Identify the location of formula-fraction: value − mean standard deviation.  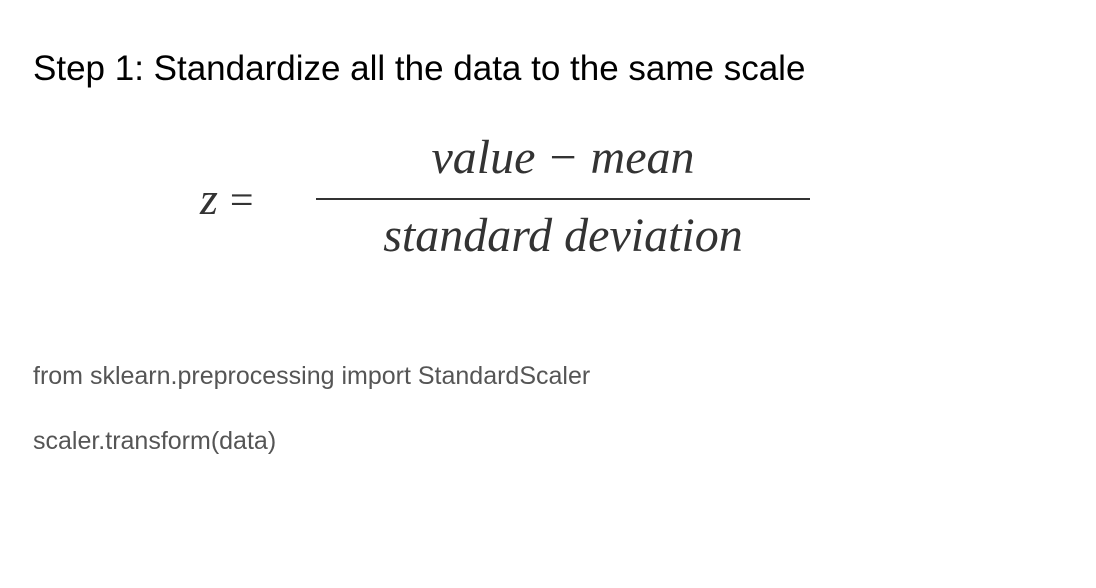
(563, 198).